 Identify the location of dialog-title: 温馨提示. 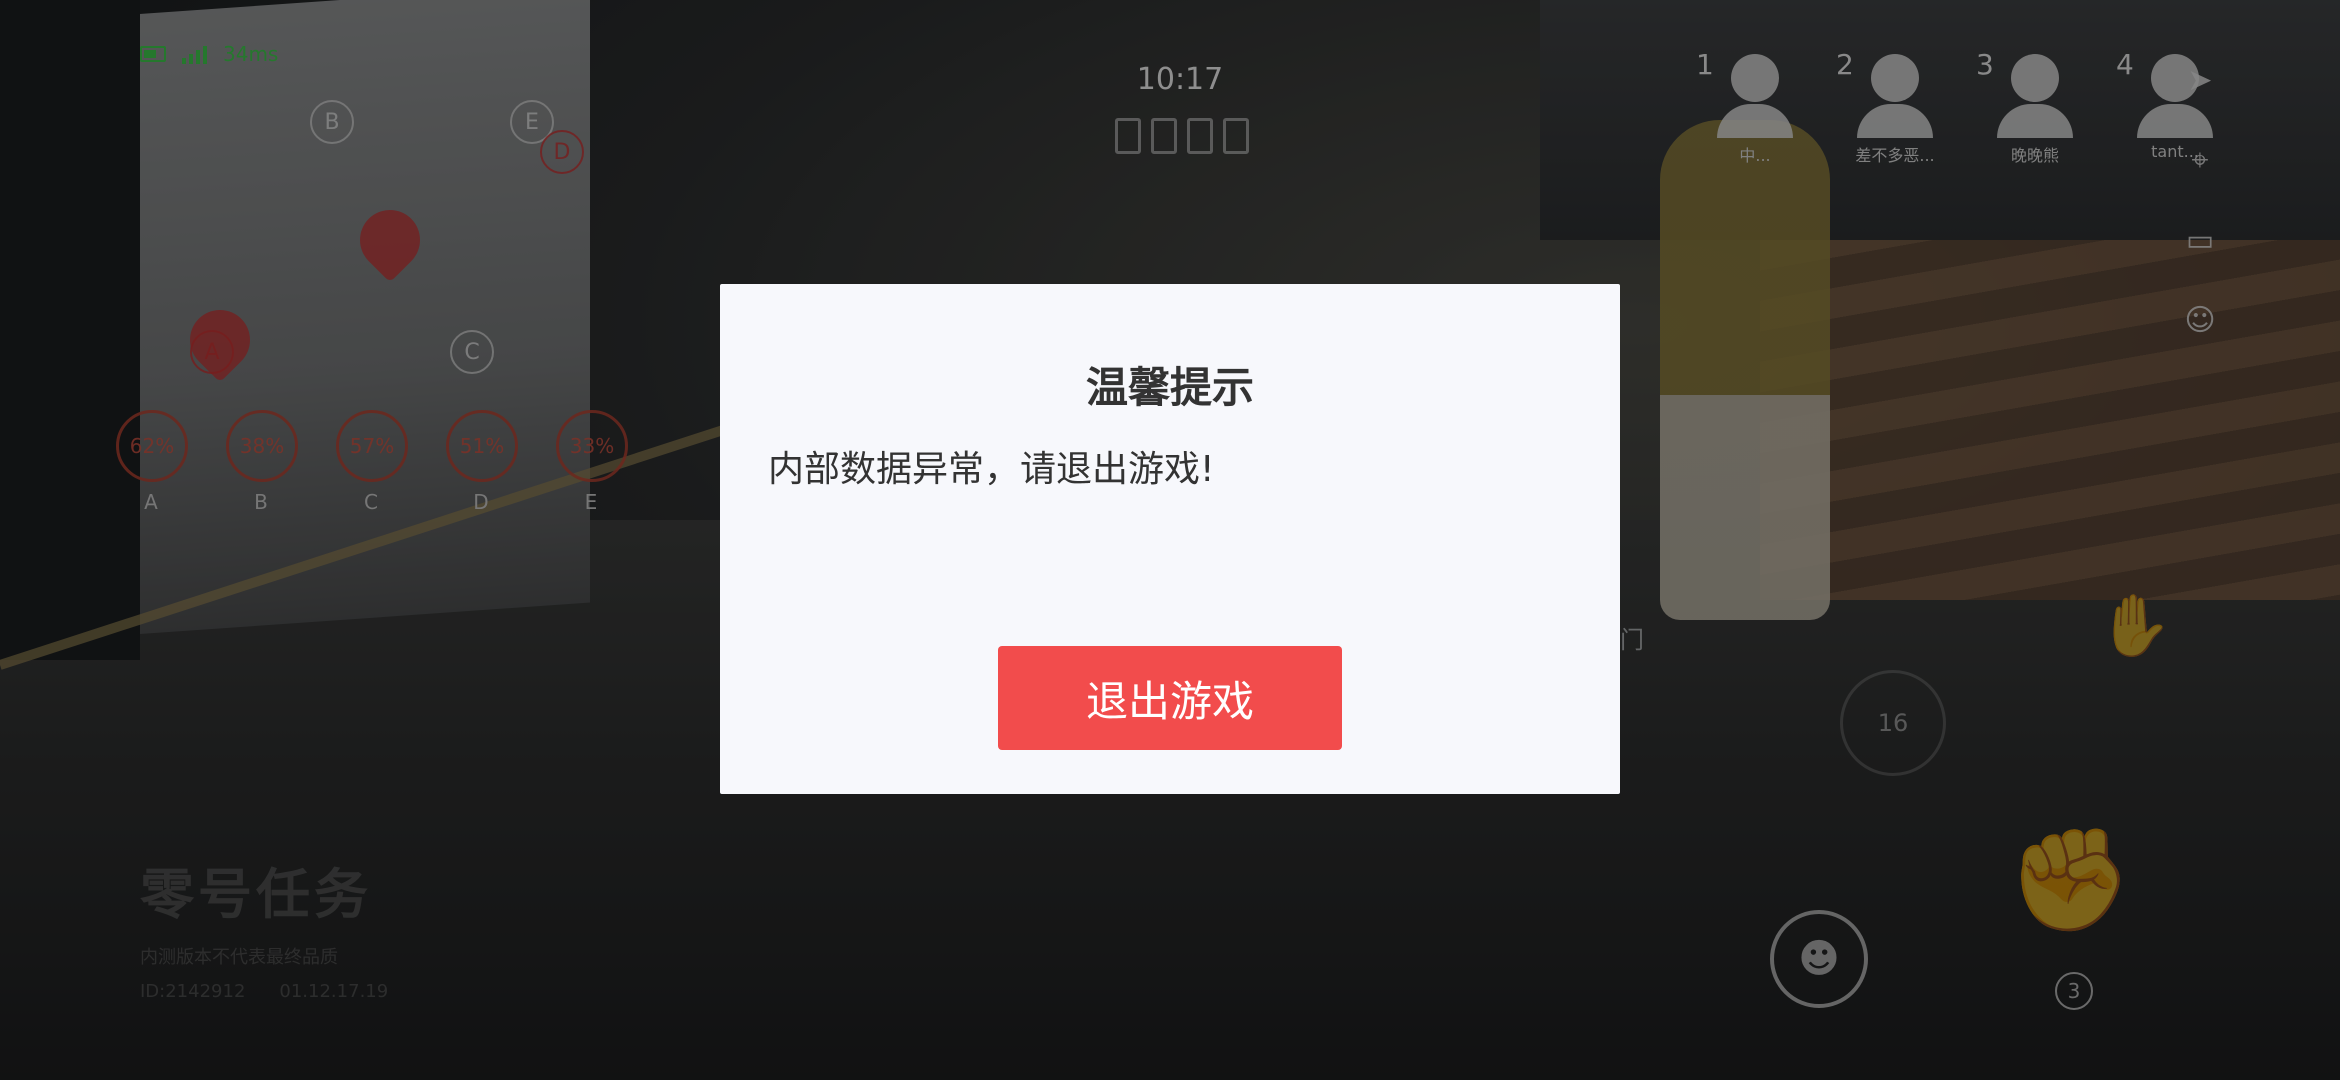
(1169, 387).